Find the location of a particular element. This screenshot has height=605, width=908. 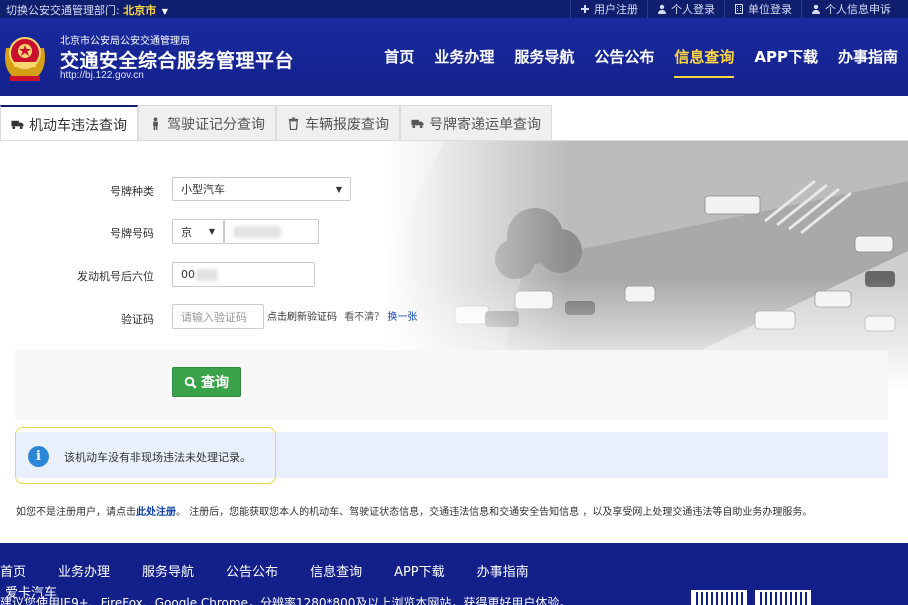

top-bar: 切换公安交通管理部门: 北京市 ▼ 用户注册 个人登录 单位登录 个人信息申诉 is located at coordinates (454, 9).